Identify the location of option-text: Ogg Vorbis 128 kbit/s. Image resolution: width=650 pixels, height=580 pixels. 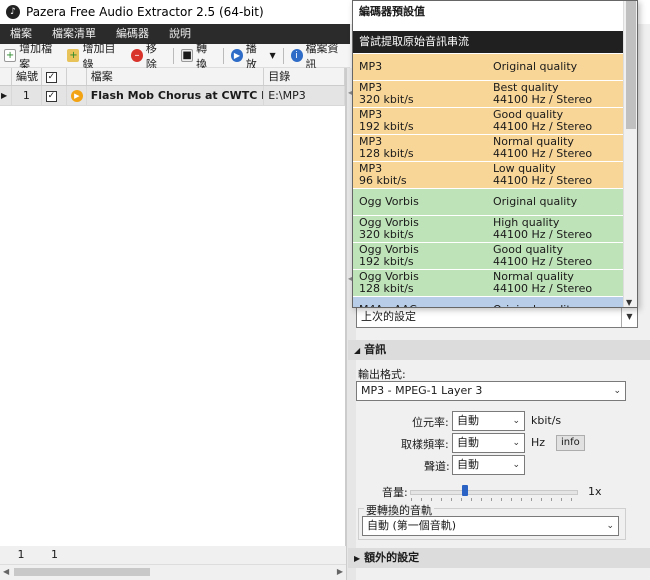
(389, 282).